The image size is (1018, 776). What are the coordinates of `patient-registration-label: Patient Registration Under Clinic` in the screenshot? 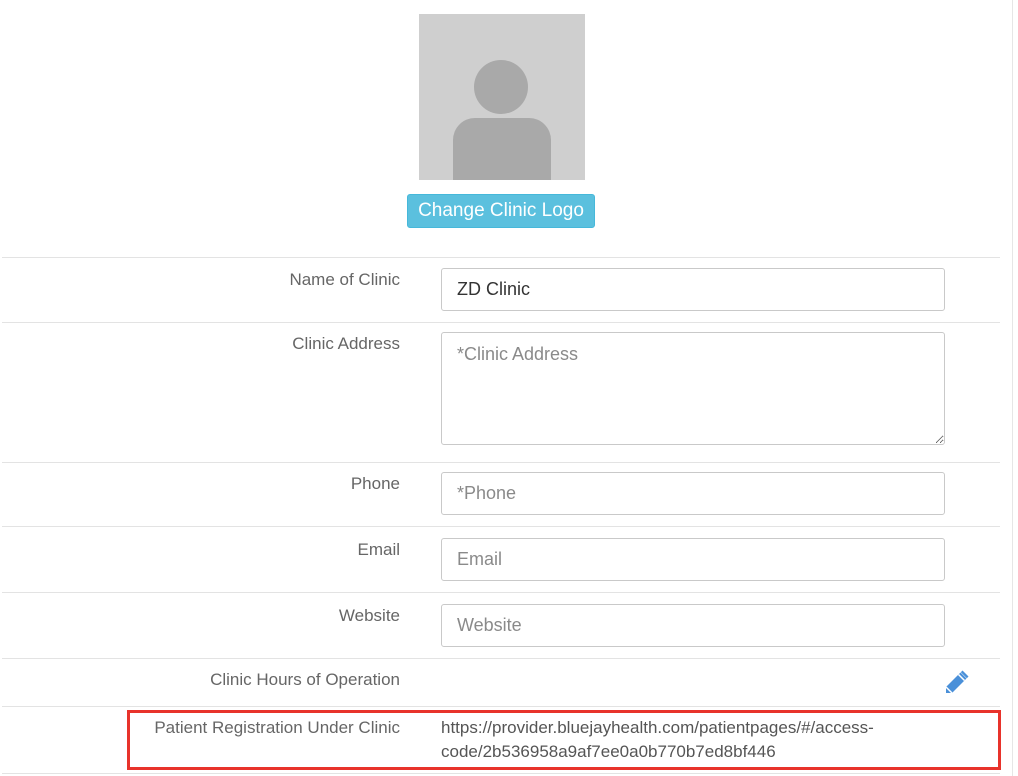 It's located at (277, 727).